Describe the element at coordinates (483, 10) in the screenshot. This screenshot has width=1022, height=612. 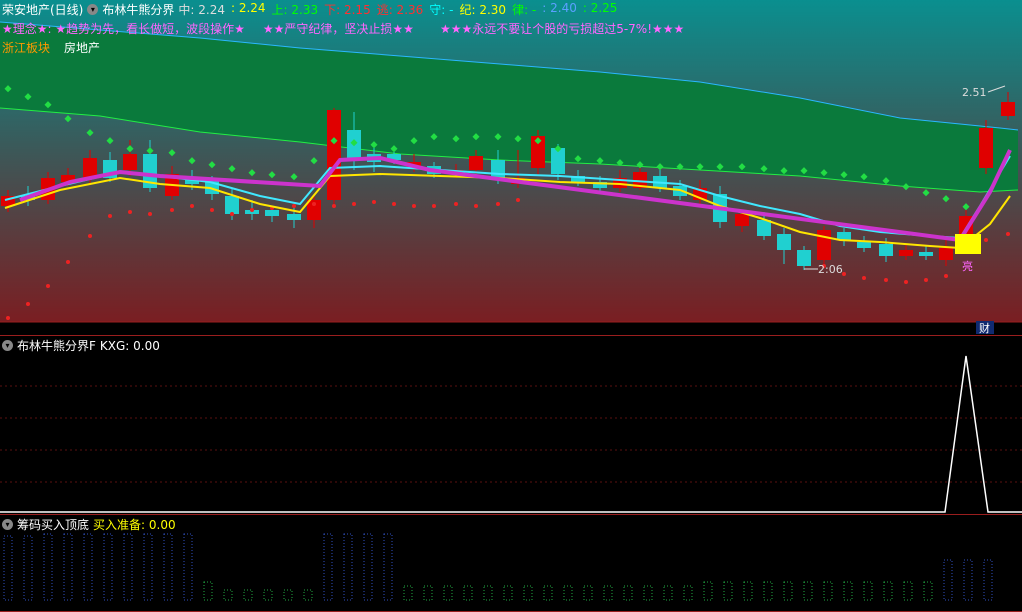
I see `indicator-value: 纪: 2.30` at that location.